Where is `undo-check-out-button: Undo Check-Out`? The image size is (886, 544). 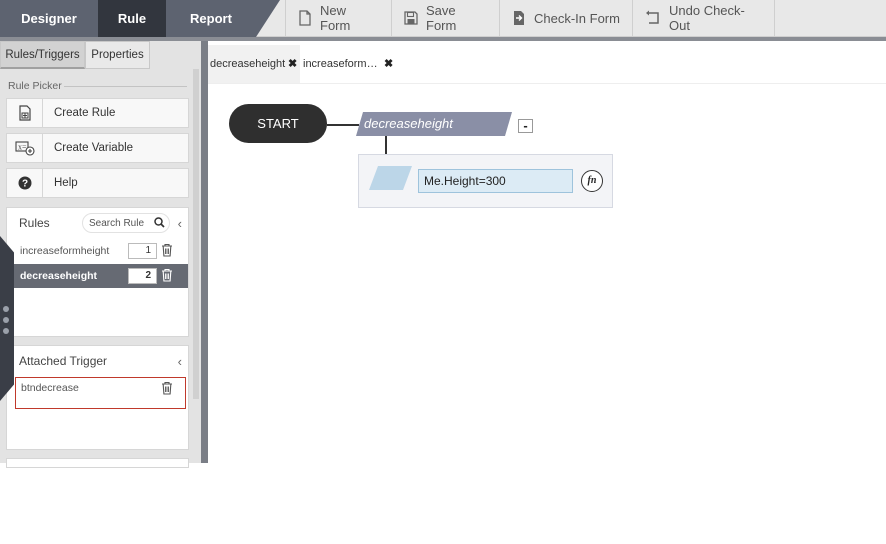
undo-check-out-button: Undo Check-Out is located at coordinates (703, 18).